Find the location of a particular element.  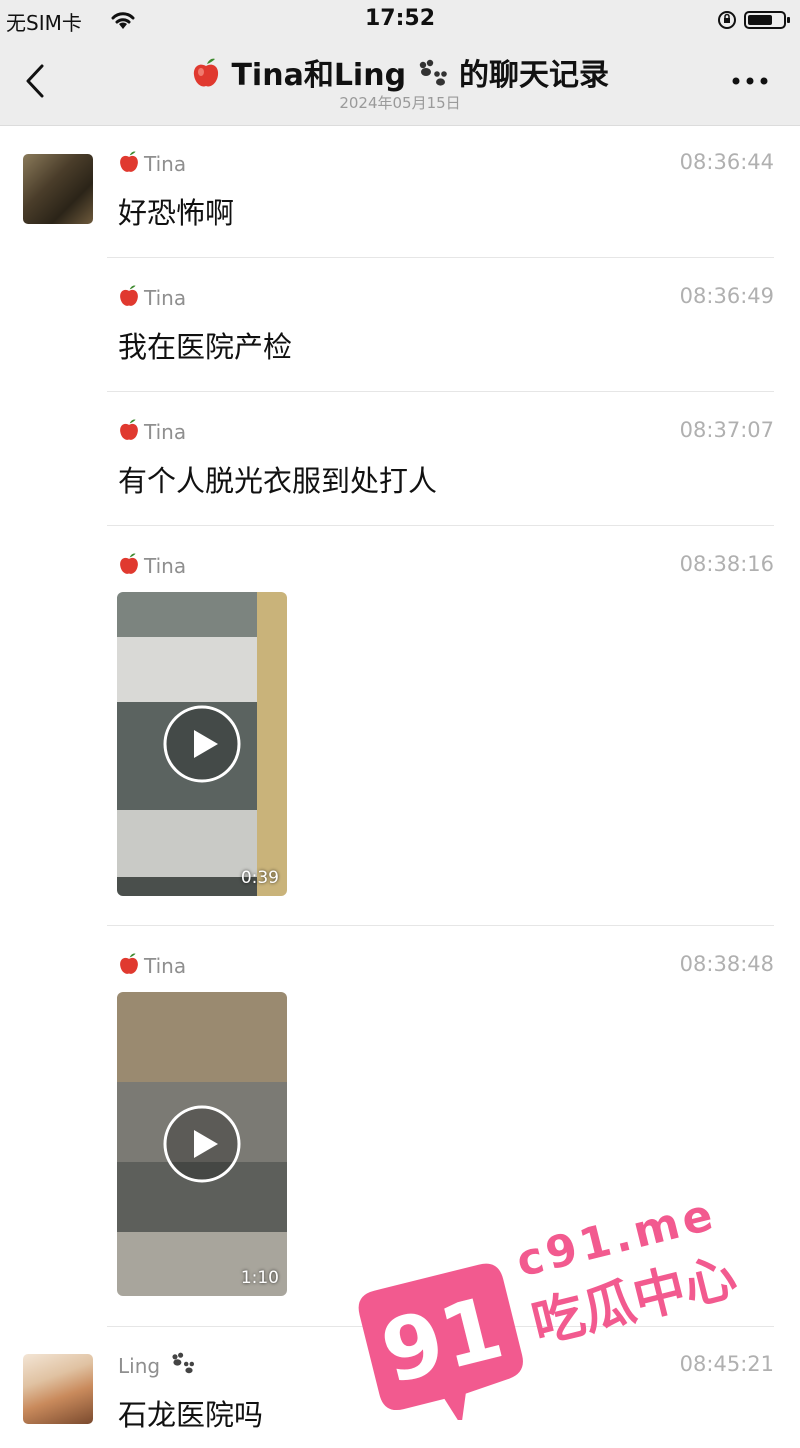

status-time: 17:52 is located at coordinates (400, 18).